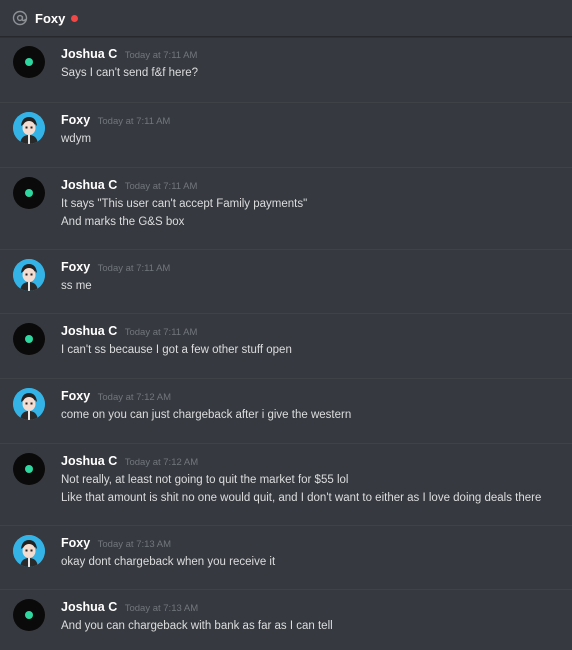 This screenshot has height=650, width=572. Describe the element at coordinates (130, 73) in the screenshot. I see `message-text: Says I can't send f&f here?` at that location.